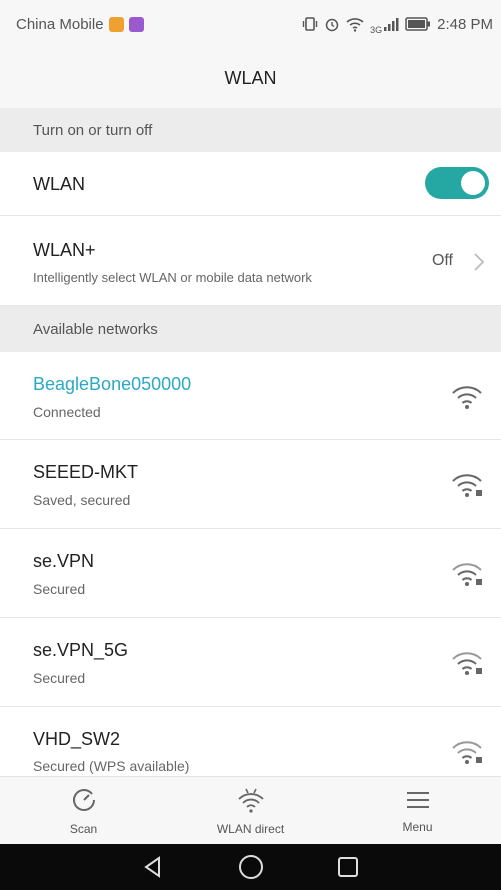 The width and height of the screenshot is (501, 890). Describe the element at coordinates (417, 810) in the screenshot. I see `menu-button: Menu` at that location.